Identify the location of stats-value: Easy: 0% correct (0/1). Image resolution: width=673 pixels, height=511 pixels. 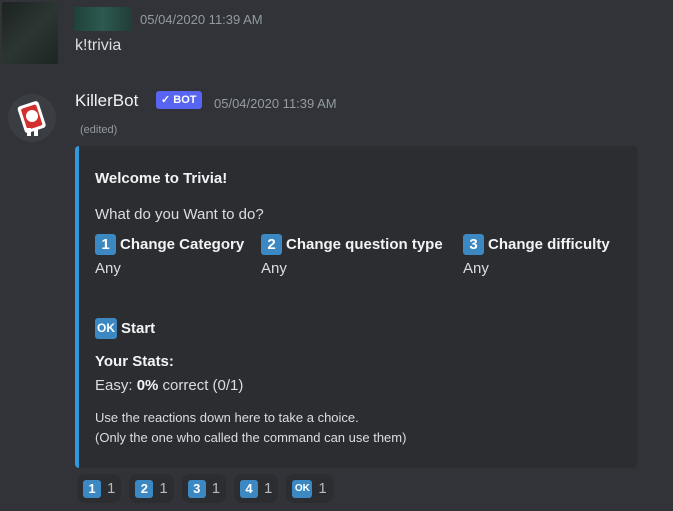
(169, 385).